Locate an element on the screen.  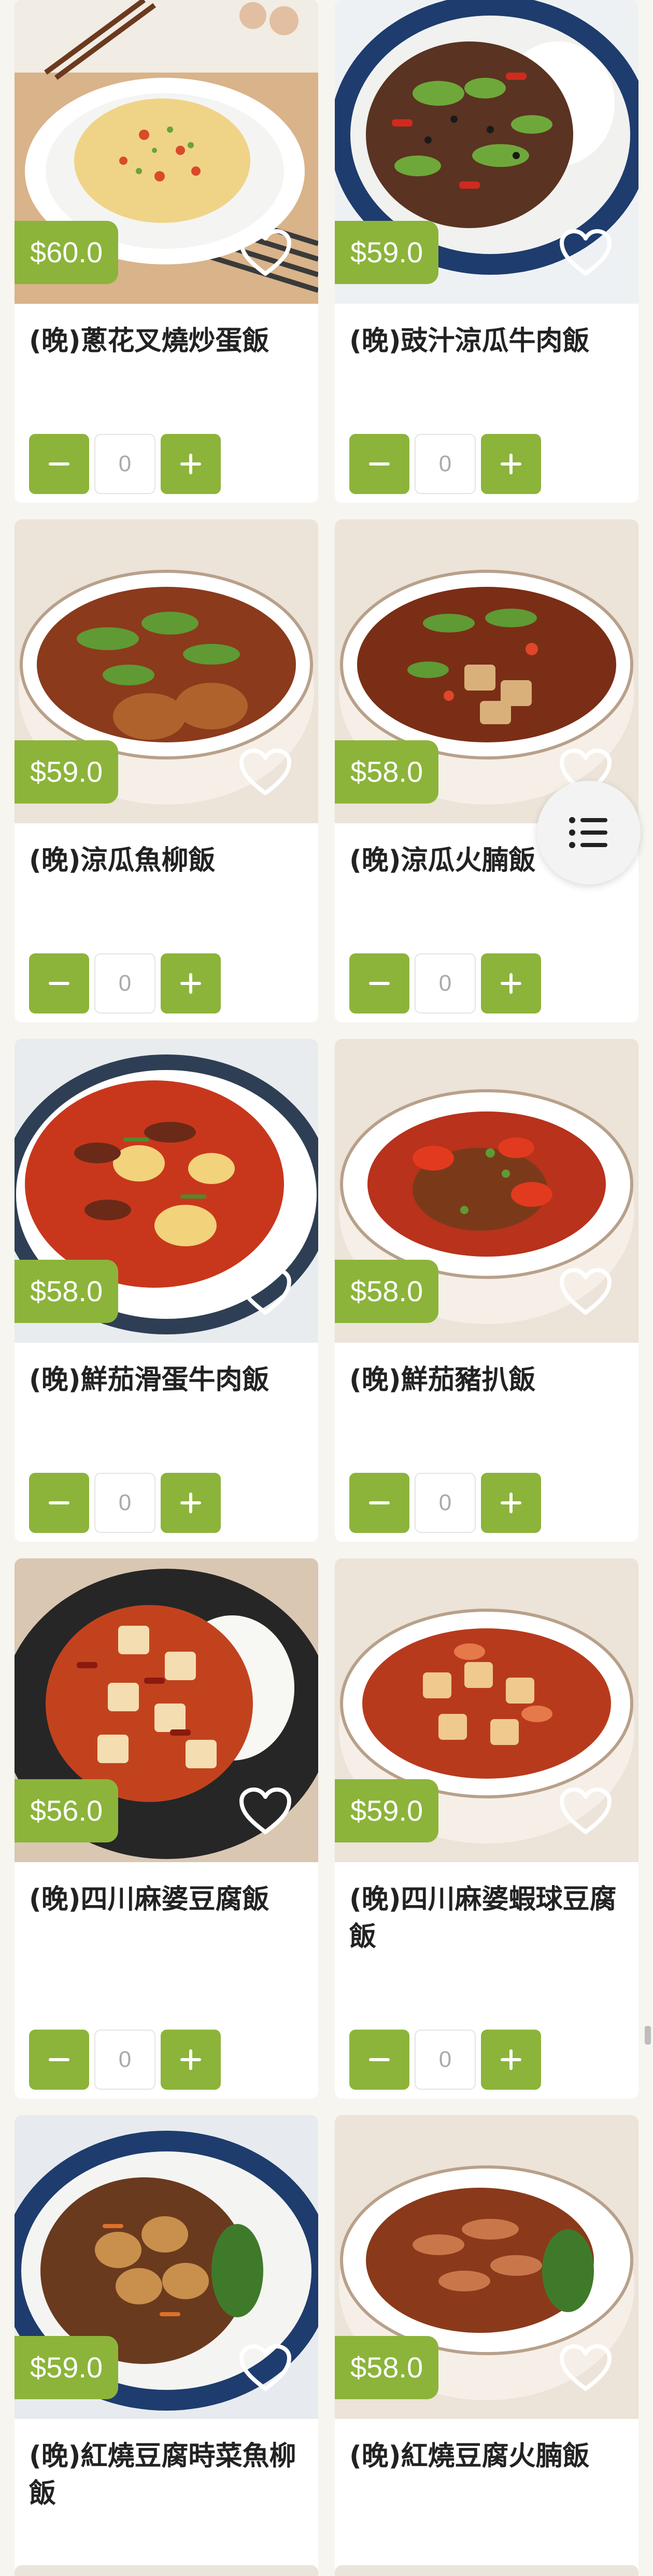
menu-item-card: $59.0 (晚)紅燒豆腐時菜魚柳飯 0 is located at coordinates (167, 2345).